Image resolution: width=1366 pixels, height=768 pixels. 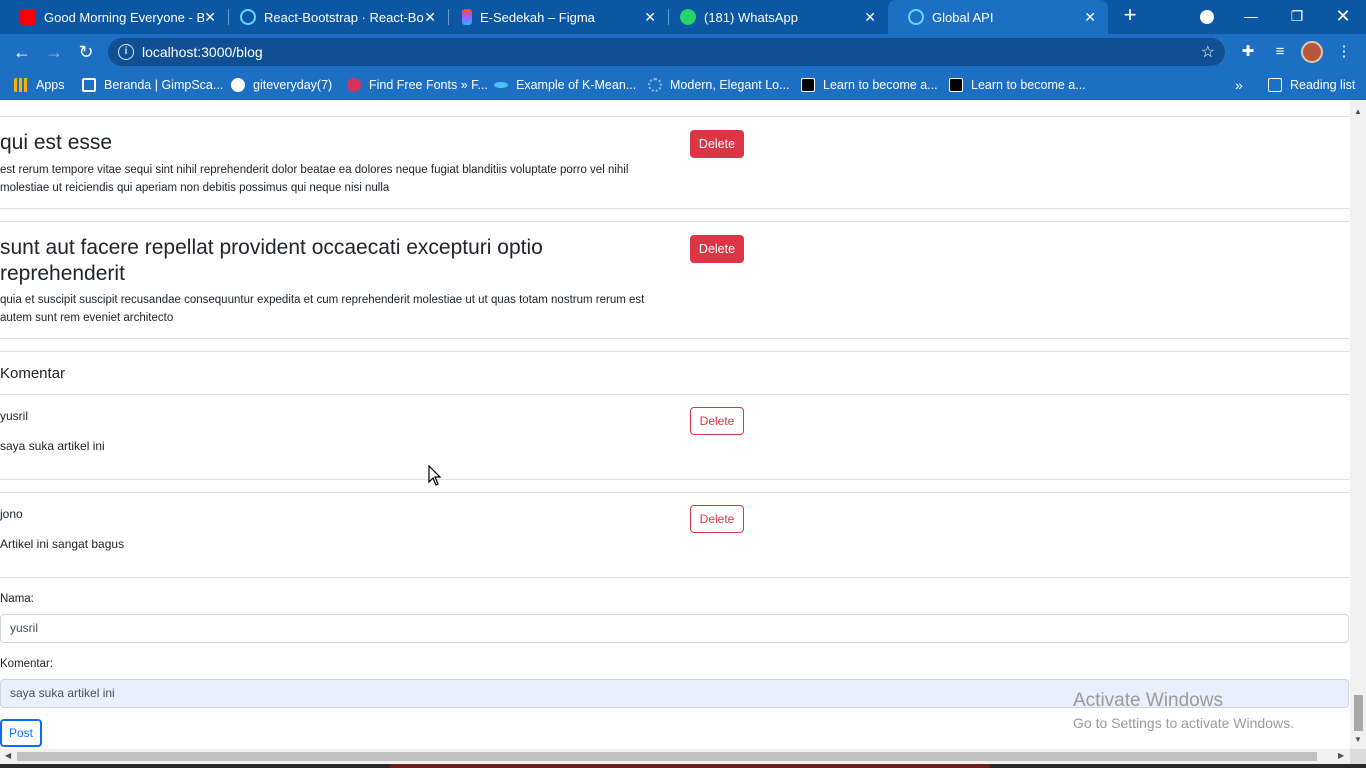 What do you see at coordinates (1130, 16) in the screenshot?
I see `new-tab-button: +` at bounding box center [1130, 16].